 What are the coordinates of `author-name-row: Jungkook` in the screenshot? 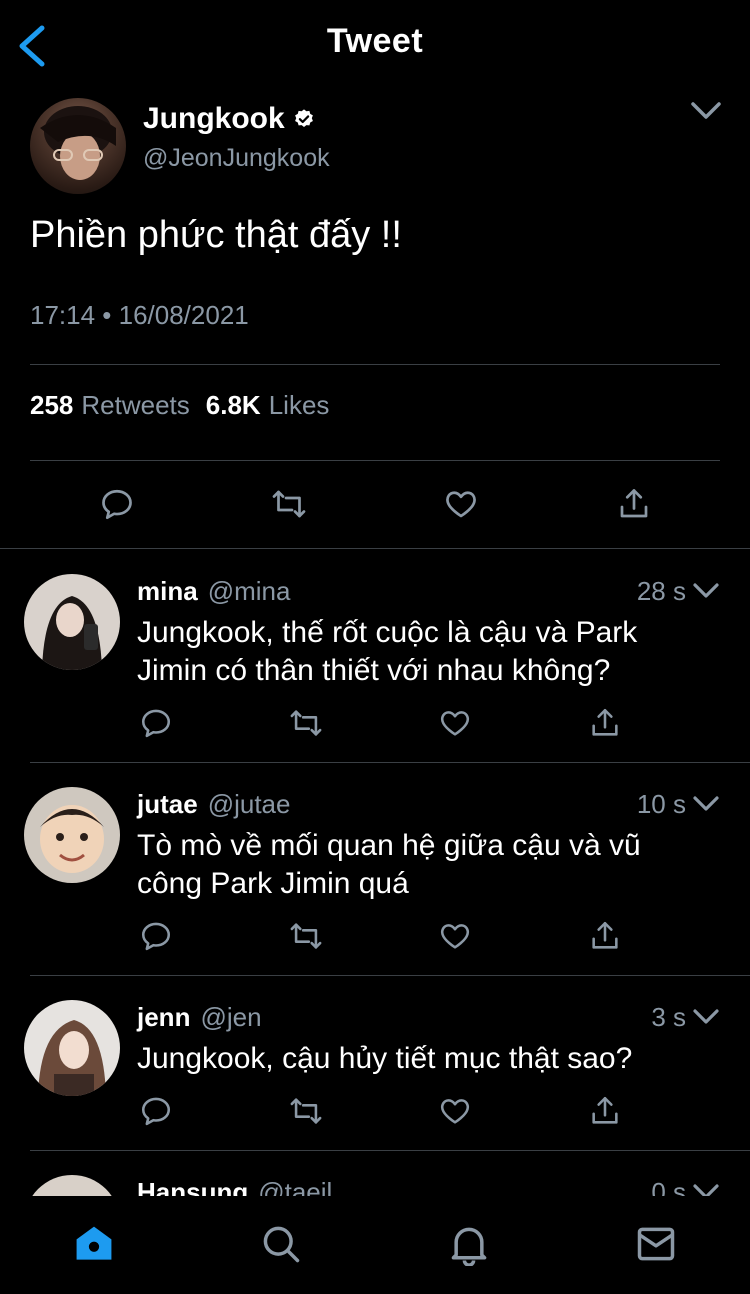 It's located at (229, 119).